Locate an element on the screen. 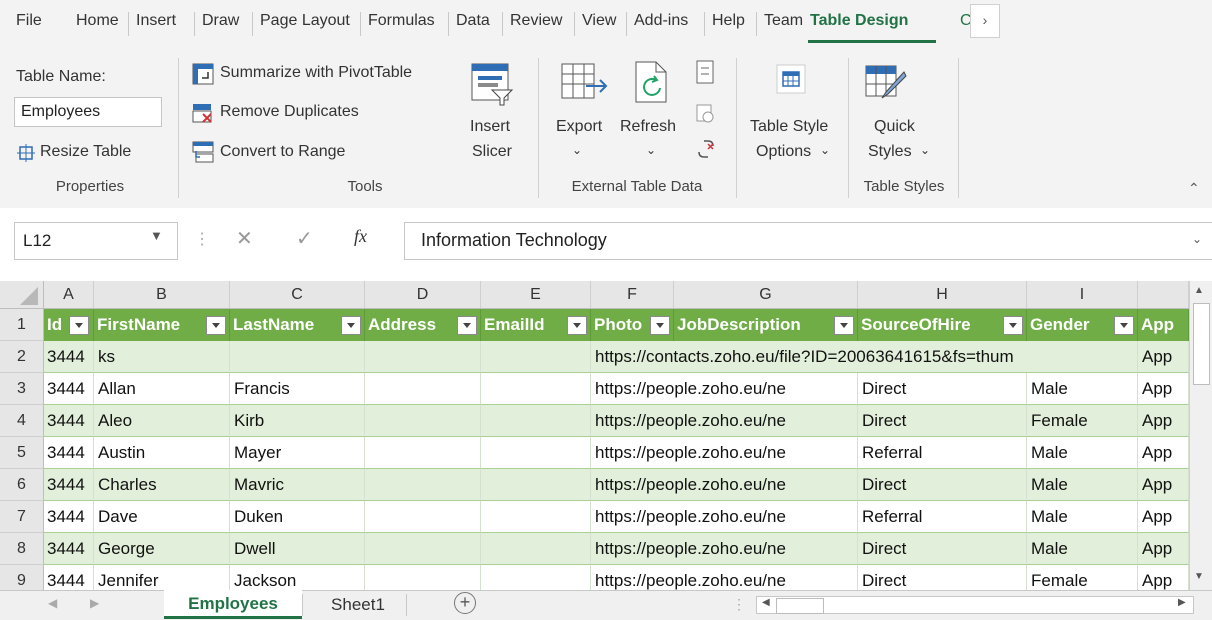  column-header-a: A is located at coordinates (69, 295).